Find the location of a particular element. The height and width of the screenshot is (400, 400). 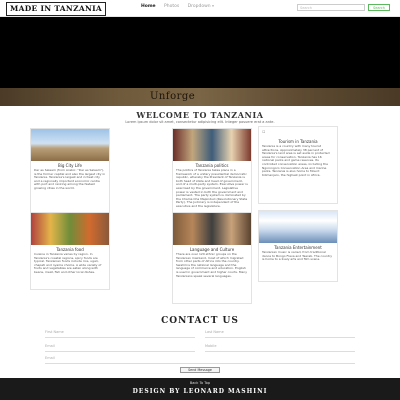

search-input: Search is located at coordinates (331, 7).